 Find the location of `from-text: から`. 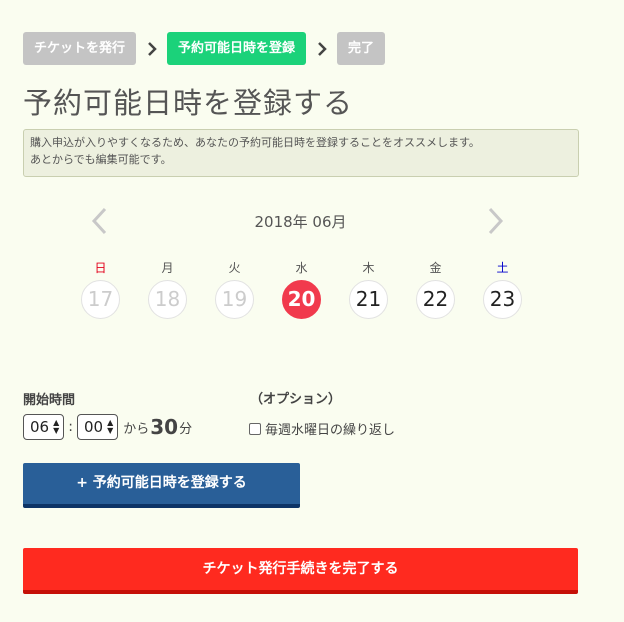

from-text: から is located at coordinates (136, 429).